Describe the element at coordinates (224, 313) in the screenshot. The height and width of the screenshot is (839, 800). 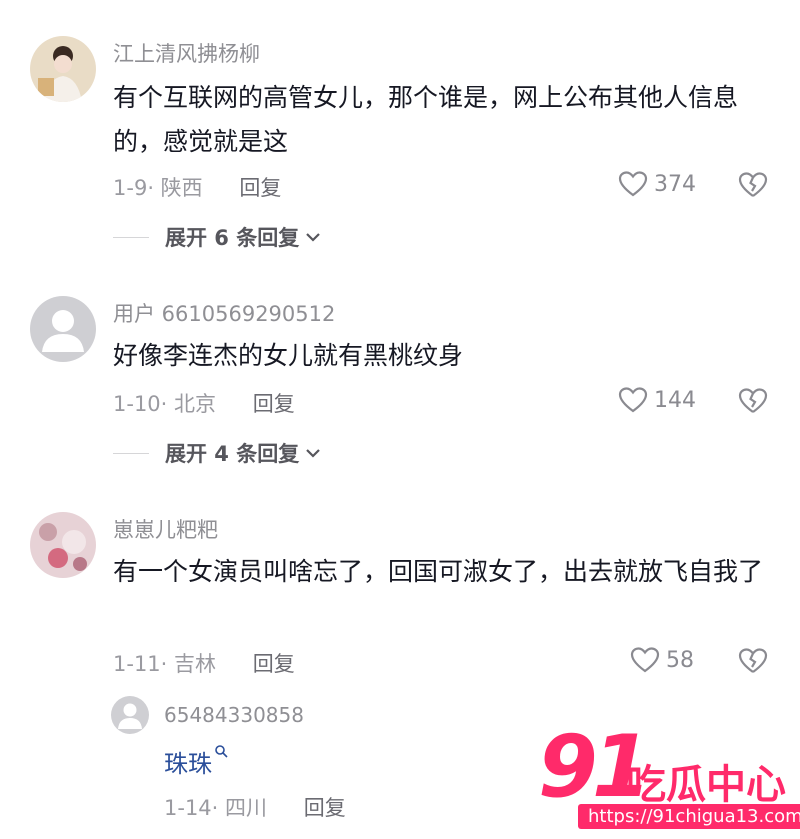
I see `username: 用户 6610569290512` at that location.